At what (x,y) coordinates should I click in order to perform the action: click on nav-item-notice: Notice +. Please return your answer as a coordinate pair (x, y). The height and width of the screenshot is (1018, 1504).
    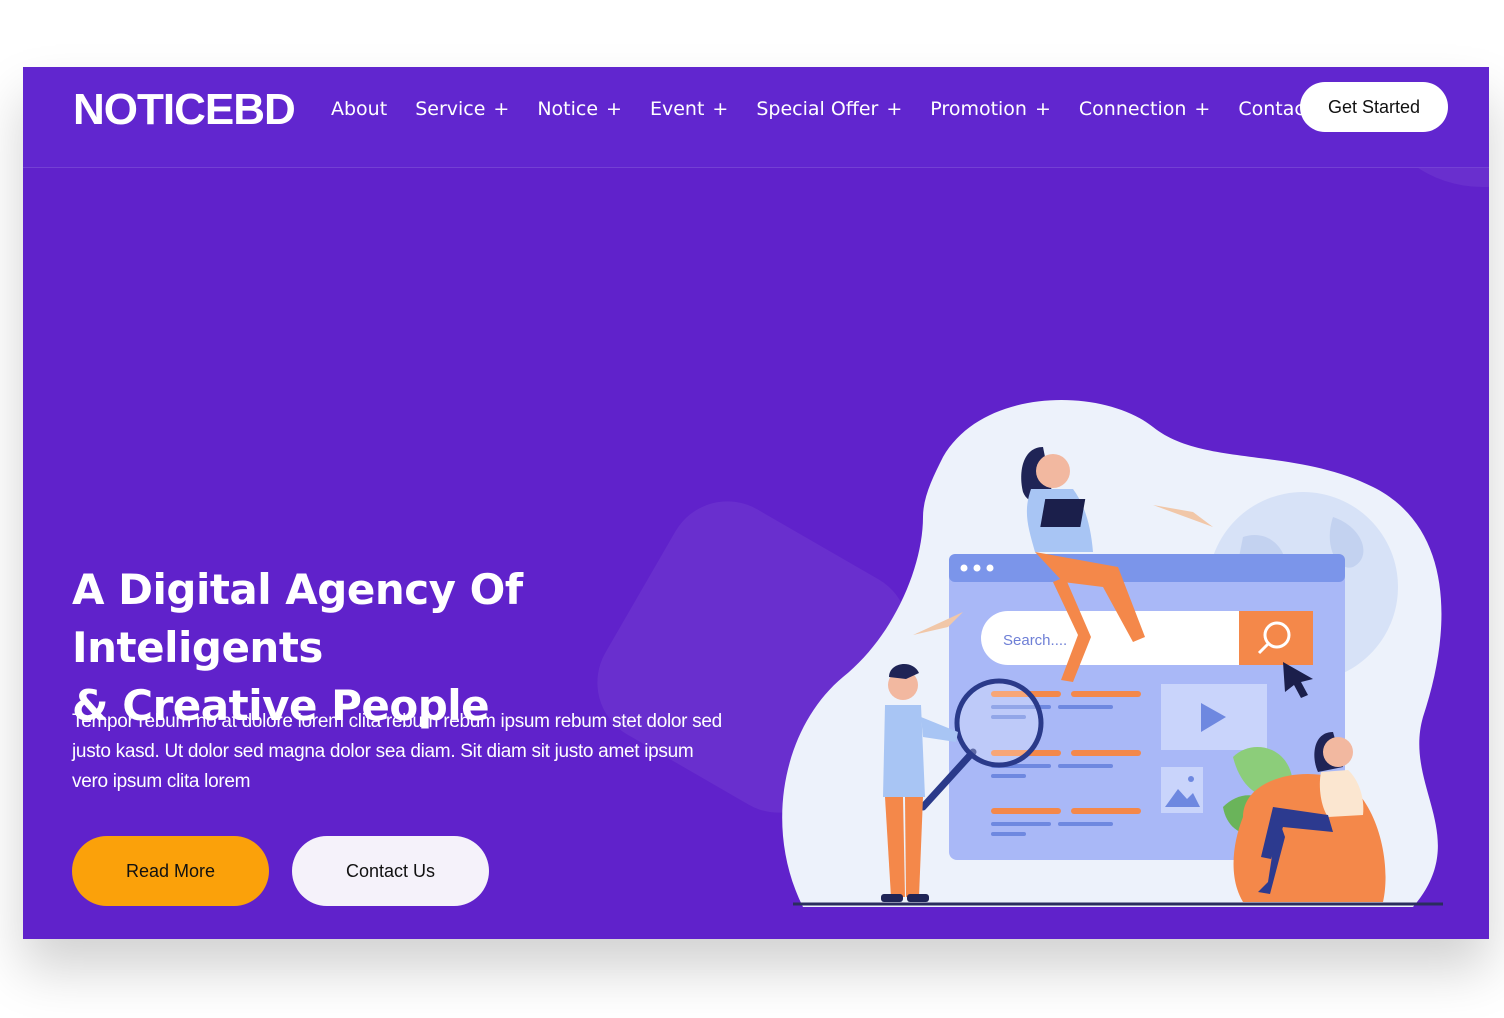
    Looking at the image, I should click on (579, 109).